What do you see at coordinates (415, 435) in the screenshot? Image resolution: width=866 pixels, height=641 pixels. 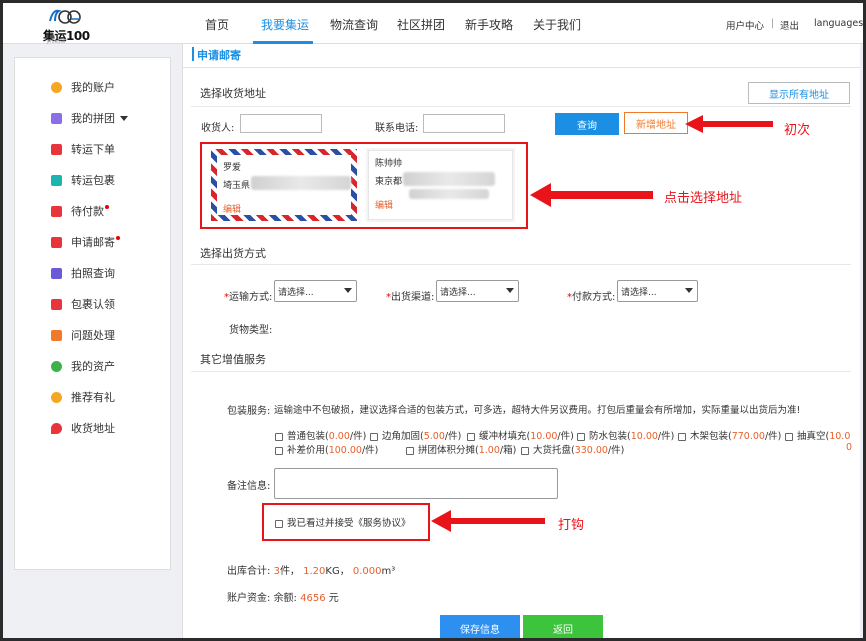 I see `option-corner-reinforce: 边角加固(5.00/件)` at bounding box center [415, 435].